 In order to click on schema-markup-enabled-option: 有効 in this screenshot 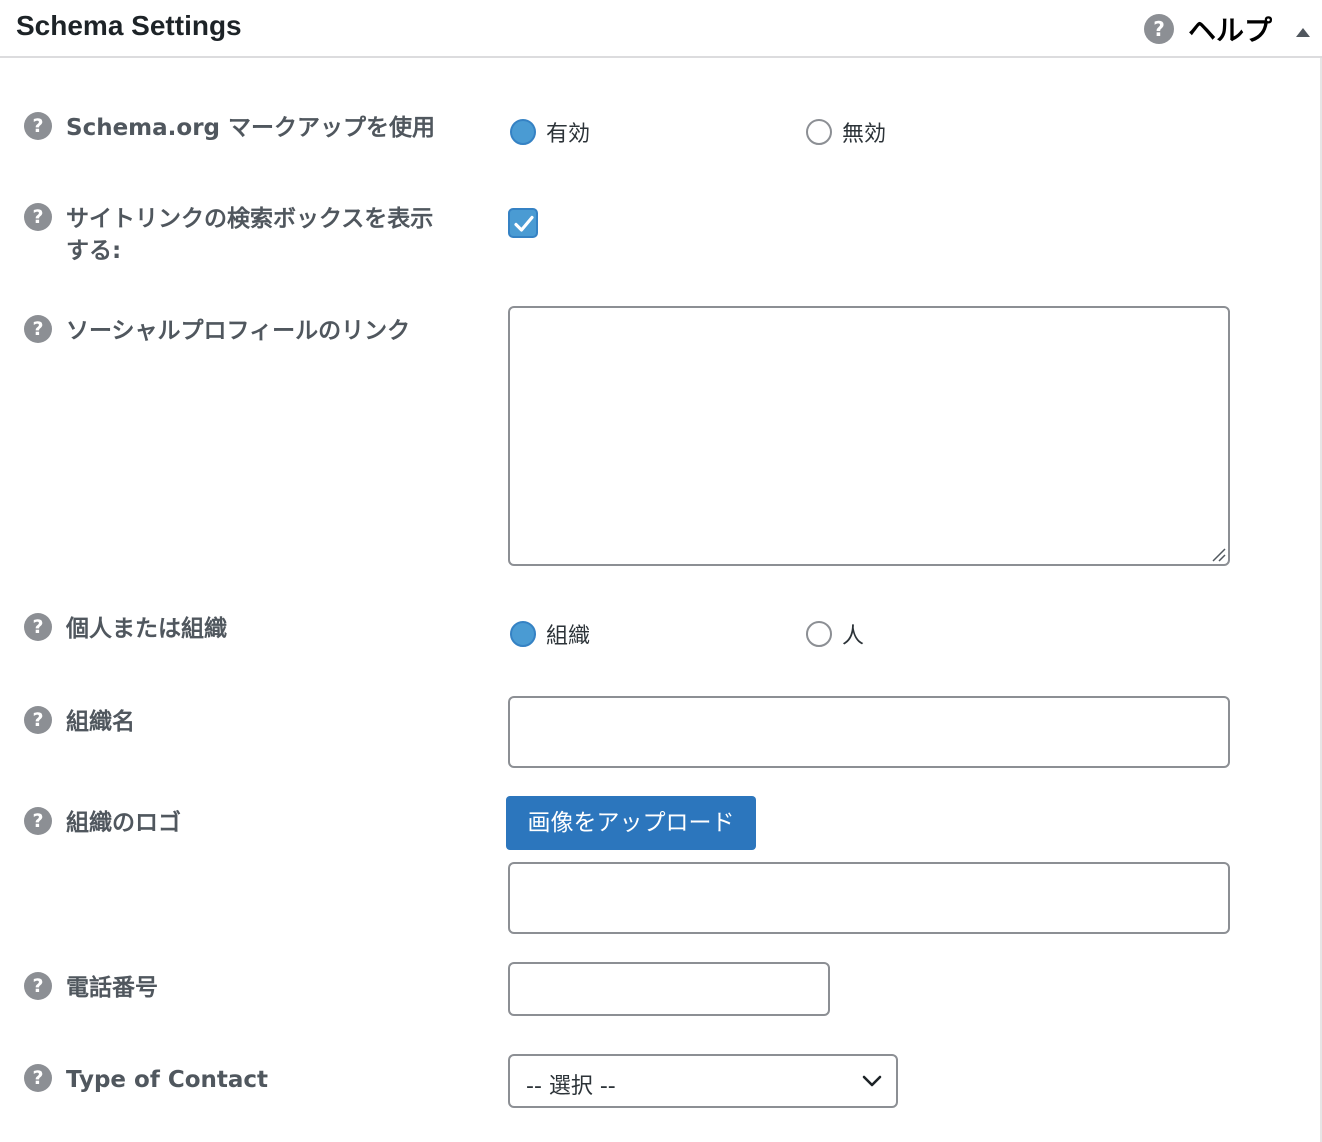, I will do `click(550, 132)`.